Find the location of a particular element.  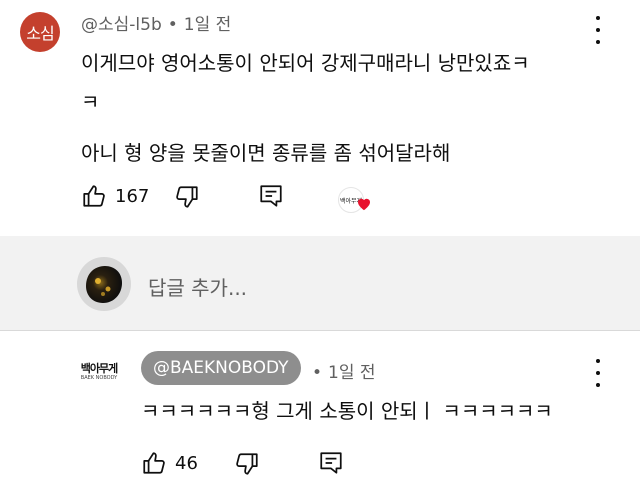

reply-button is located at coordinates (271, 196).